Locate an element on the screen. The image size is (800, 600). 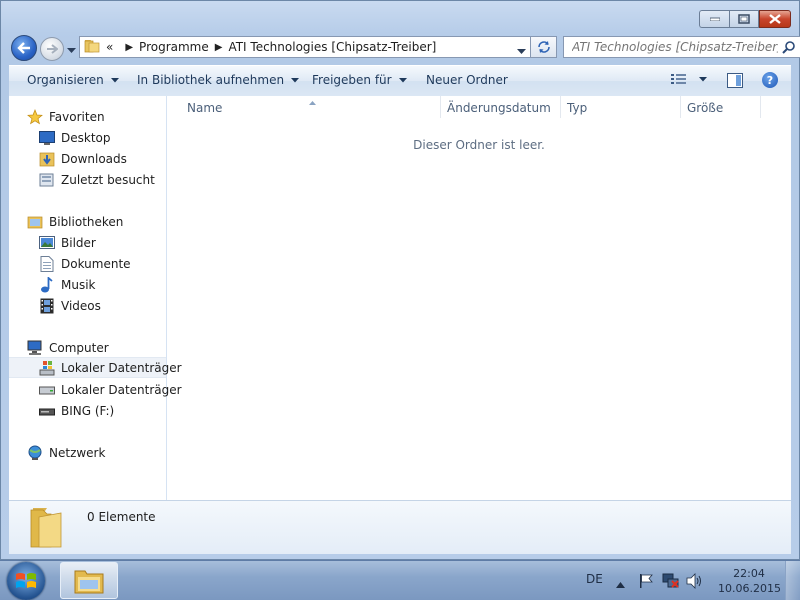
include-library-menu: In Bibliothek aufnehmen is located at coordinates (218, 80).